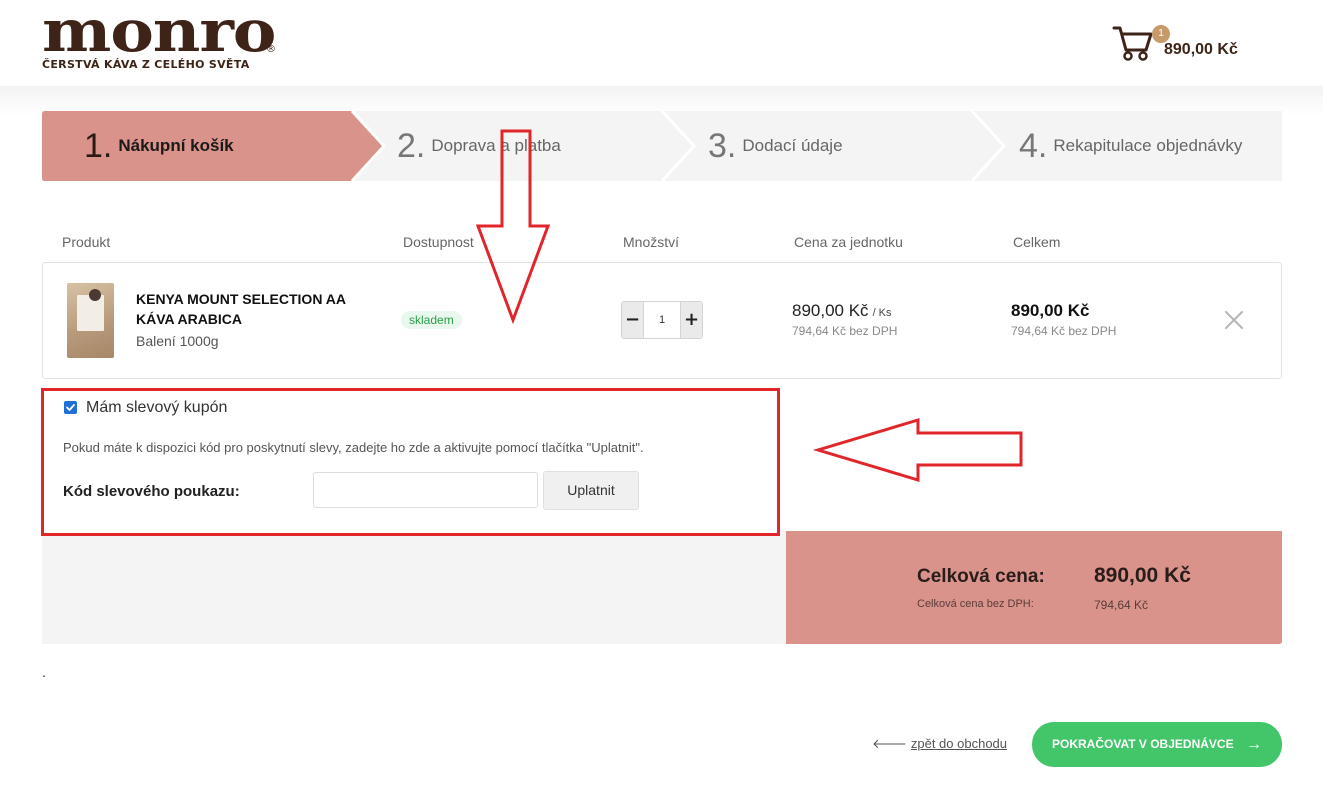 The image size is (1323, 793). What do you see at coordinates (830, 310) in the screenshot?
I see `unit-price-value: 890,00 Kč` at bounding box center [830, 310].